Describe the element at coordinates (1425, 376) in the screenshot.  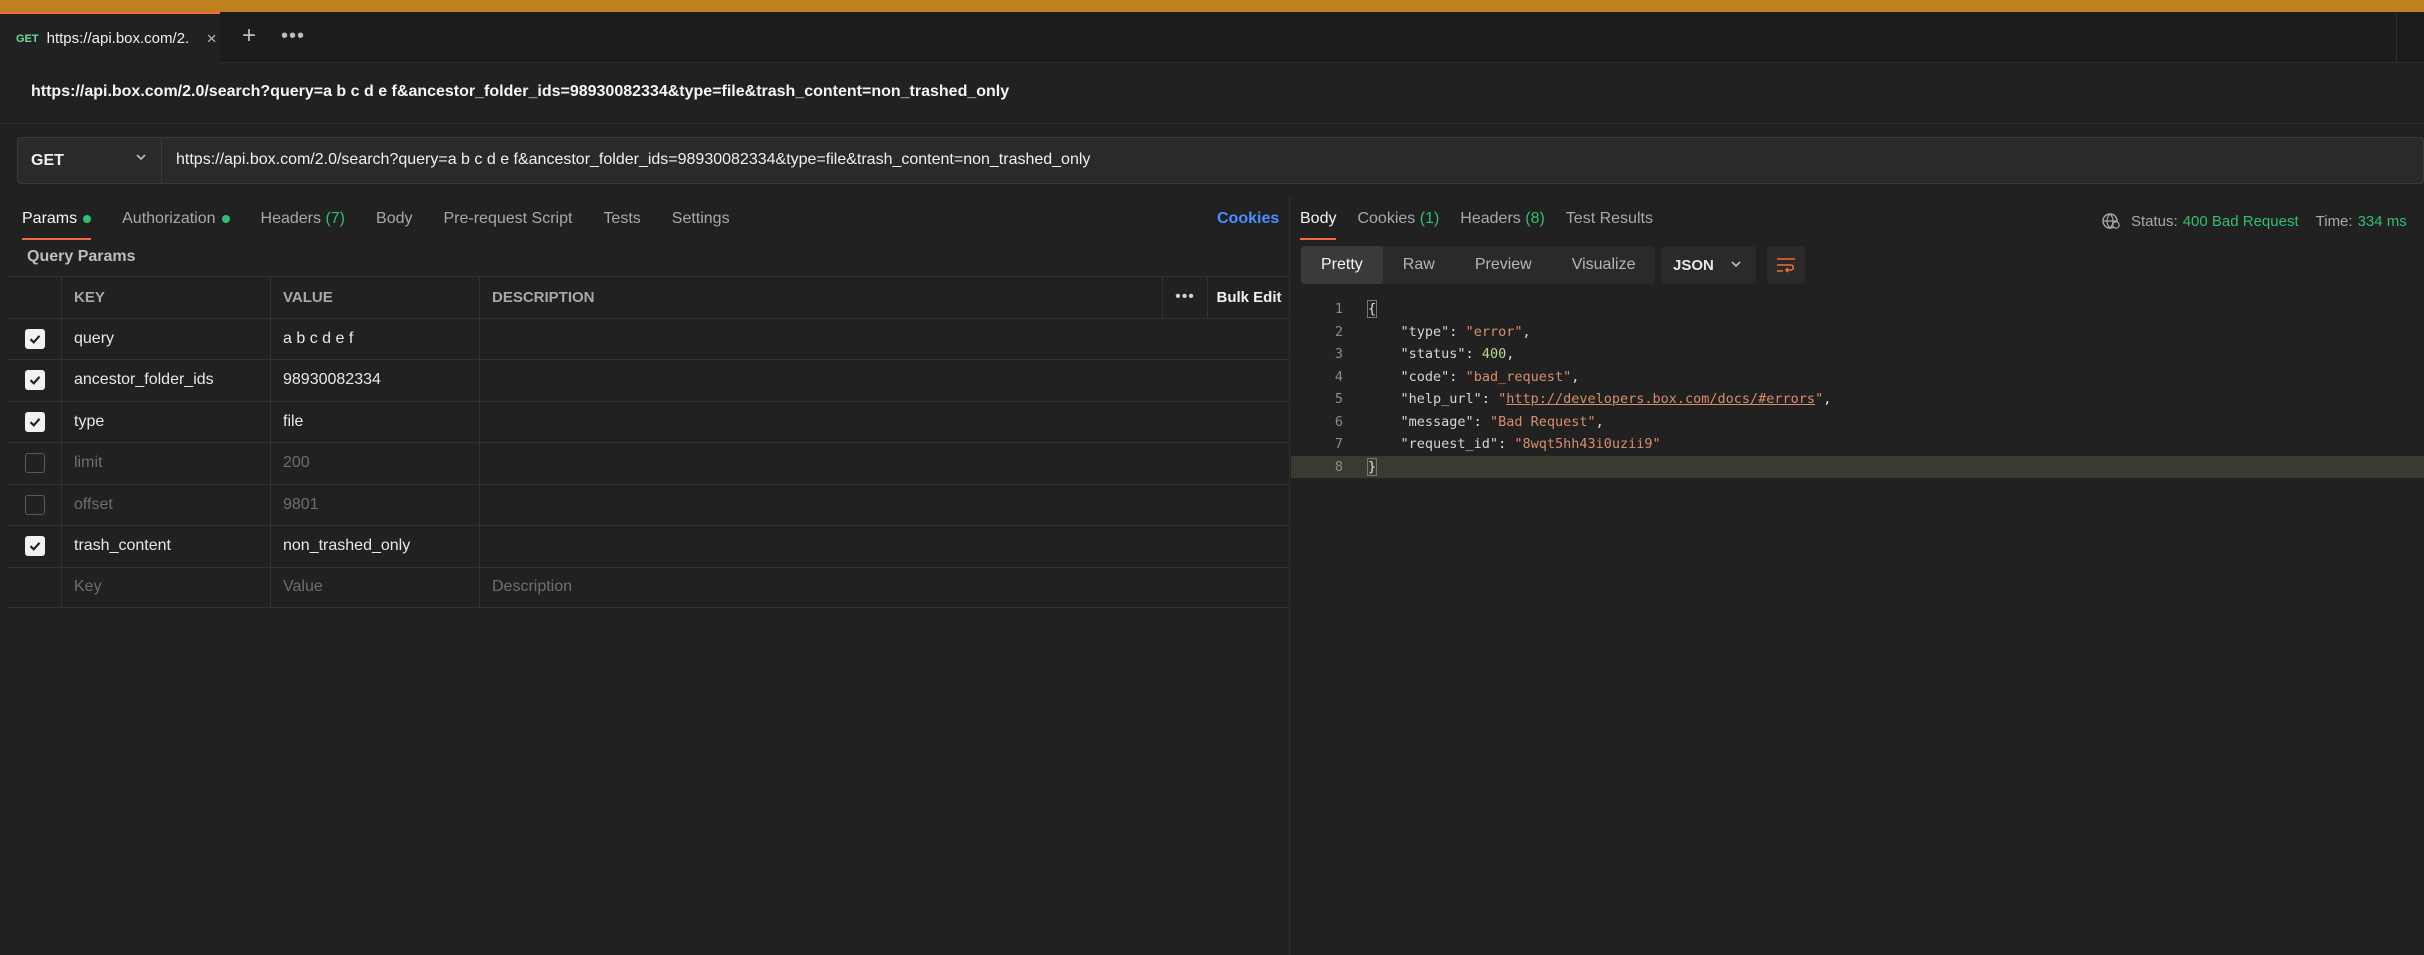
I see `json-key: "code"` at that location.